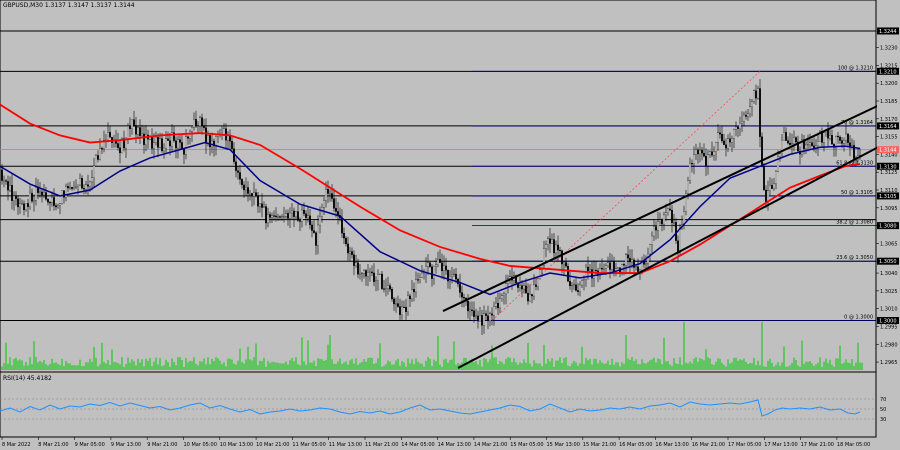  I want to click on time-tick-label: 10 Mar 05:00, so click(200, 445).